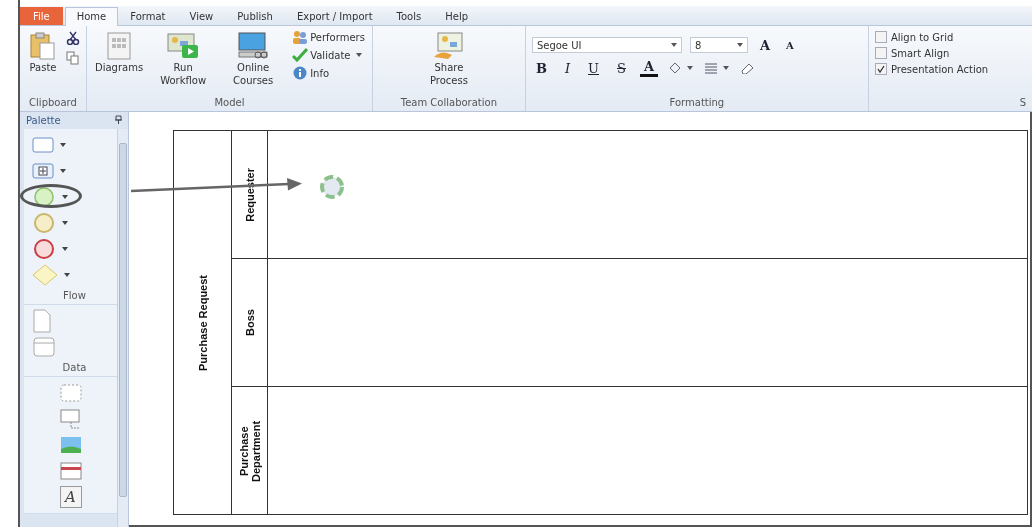 The width and height of the screenshot is (1032, 527). Describe the element at coordinates (790, 45) in the screenshot. I see `shrink-font-button: A` at that location.